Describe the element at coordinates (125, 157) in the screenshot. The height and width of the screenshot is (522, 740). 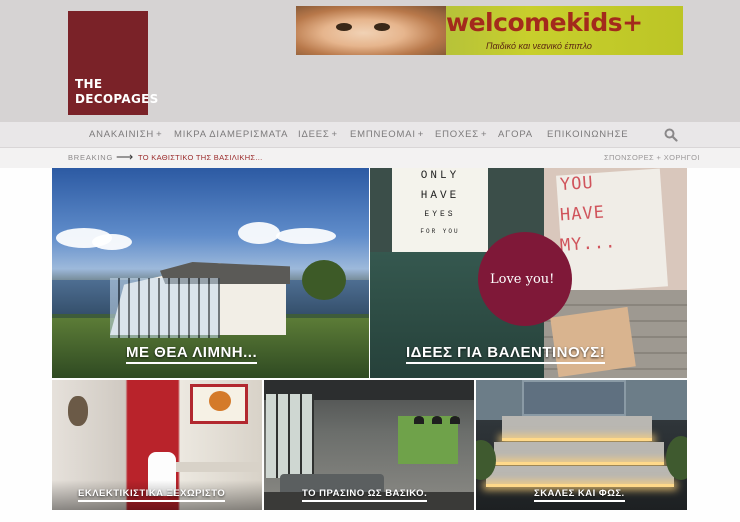
I see `arrow-right-icon: ⟶` at that location.